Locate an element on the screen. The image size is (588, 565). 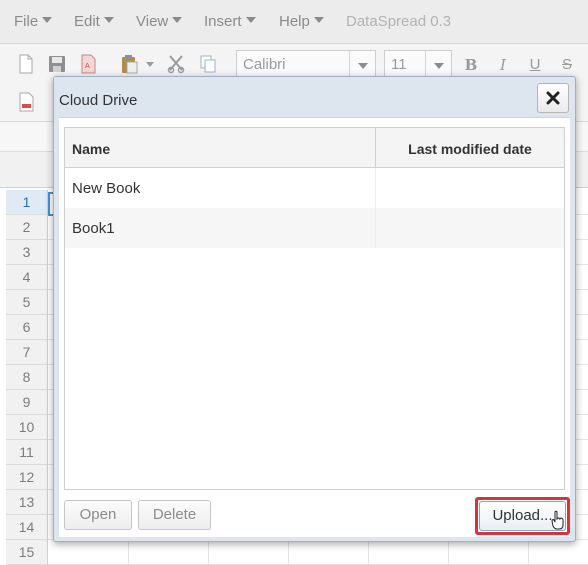
row-header: 15 is located at coordinates (27, 552).